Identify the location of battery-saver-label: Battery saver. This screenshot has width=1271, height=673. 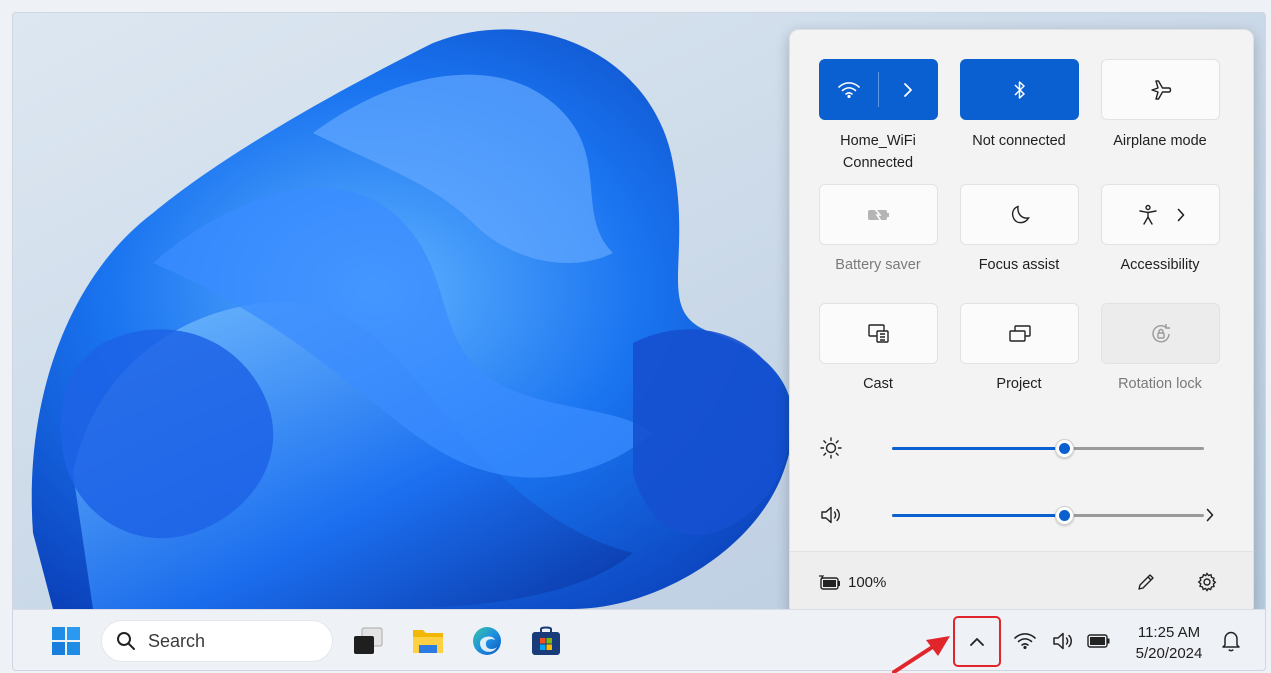
(878, 265).